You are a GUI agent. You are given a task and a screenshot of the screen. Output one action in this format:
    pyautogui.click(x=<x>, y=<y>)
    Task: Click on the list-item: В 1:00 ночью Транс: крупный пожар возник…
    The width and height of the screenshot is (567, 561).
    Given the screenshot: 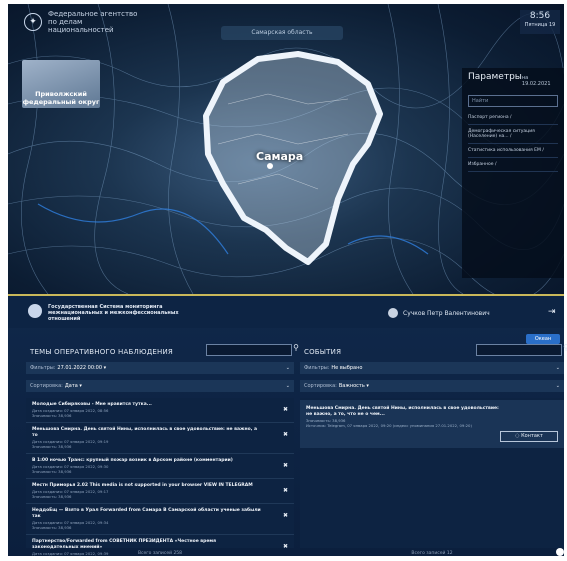 What is the action you would take?
    pyautogui.click(x=160, y=466)
    